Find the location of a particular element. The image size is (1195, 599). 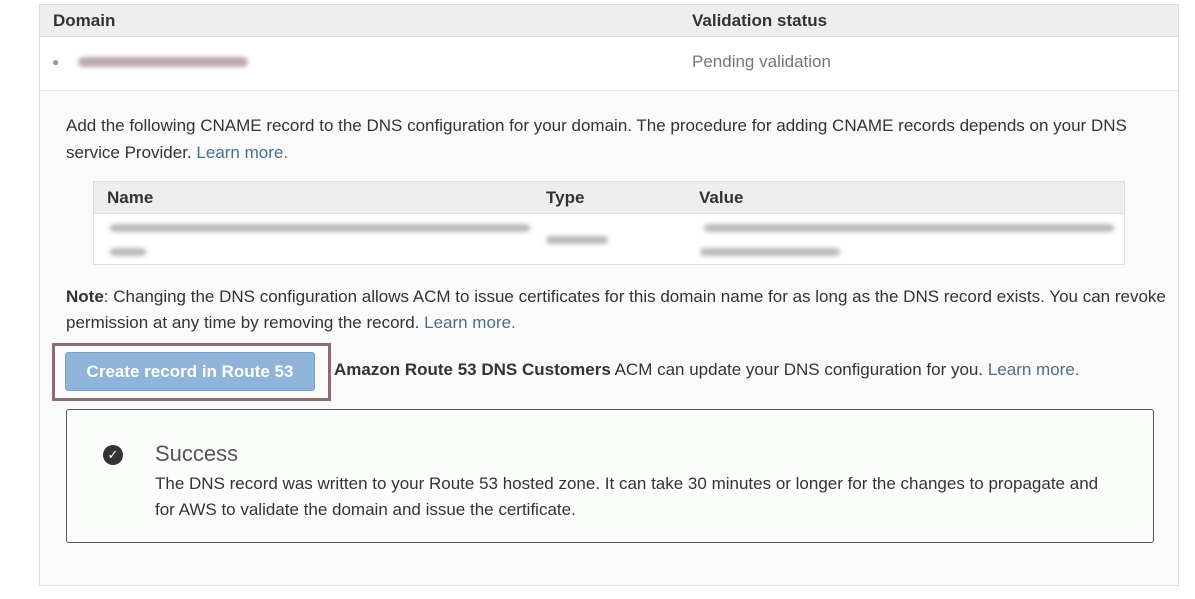

domain-table-row: ● Pending validation is located at coordinates (609, 64).